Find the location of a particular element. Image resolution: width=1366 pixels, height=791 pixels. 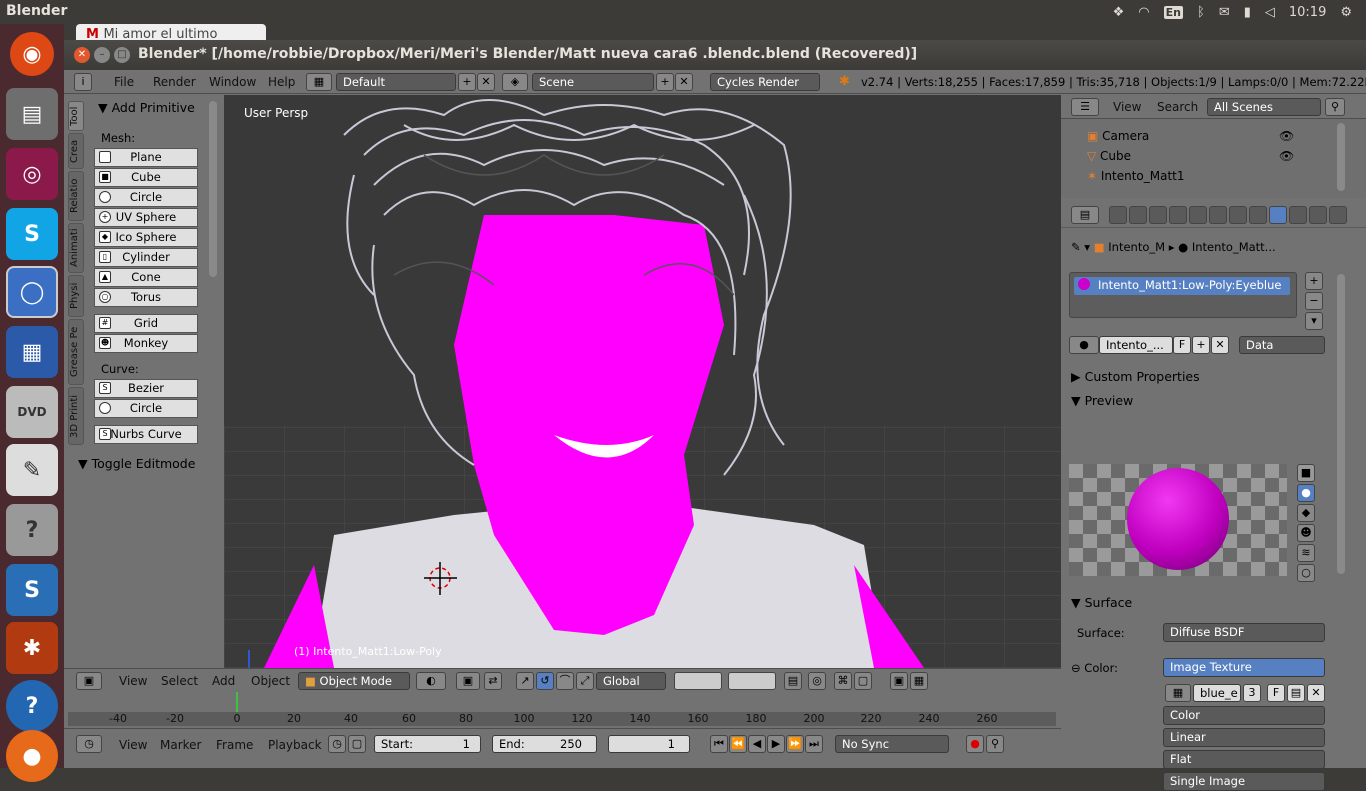

python-icon: ? is located at coordinates (32, 706).